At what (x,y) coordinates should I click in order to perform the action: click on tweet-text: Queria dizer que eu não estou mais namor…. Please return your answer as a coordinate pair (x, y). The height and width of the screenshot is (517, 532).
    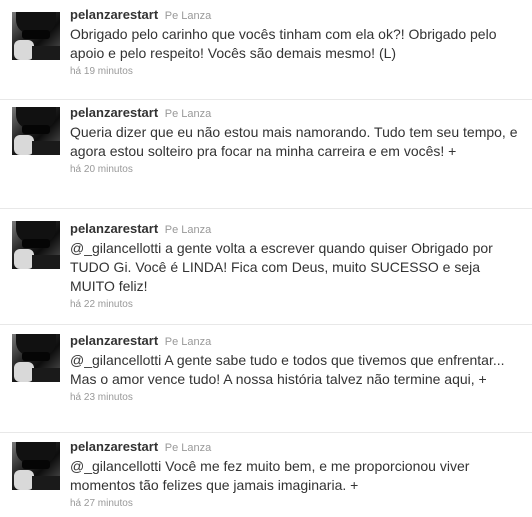
    Looking at the image, I should click on (294, 141).